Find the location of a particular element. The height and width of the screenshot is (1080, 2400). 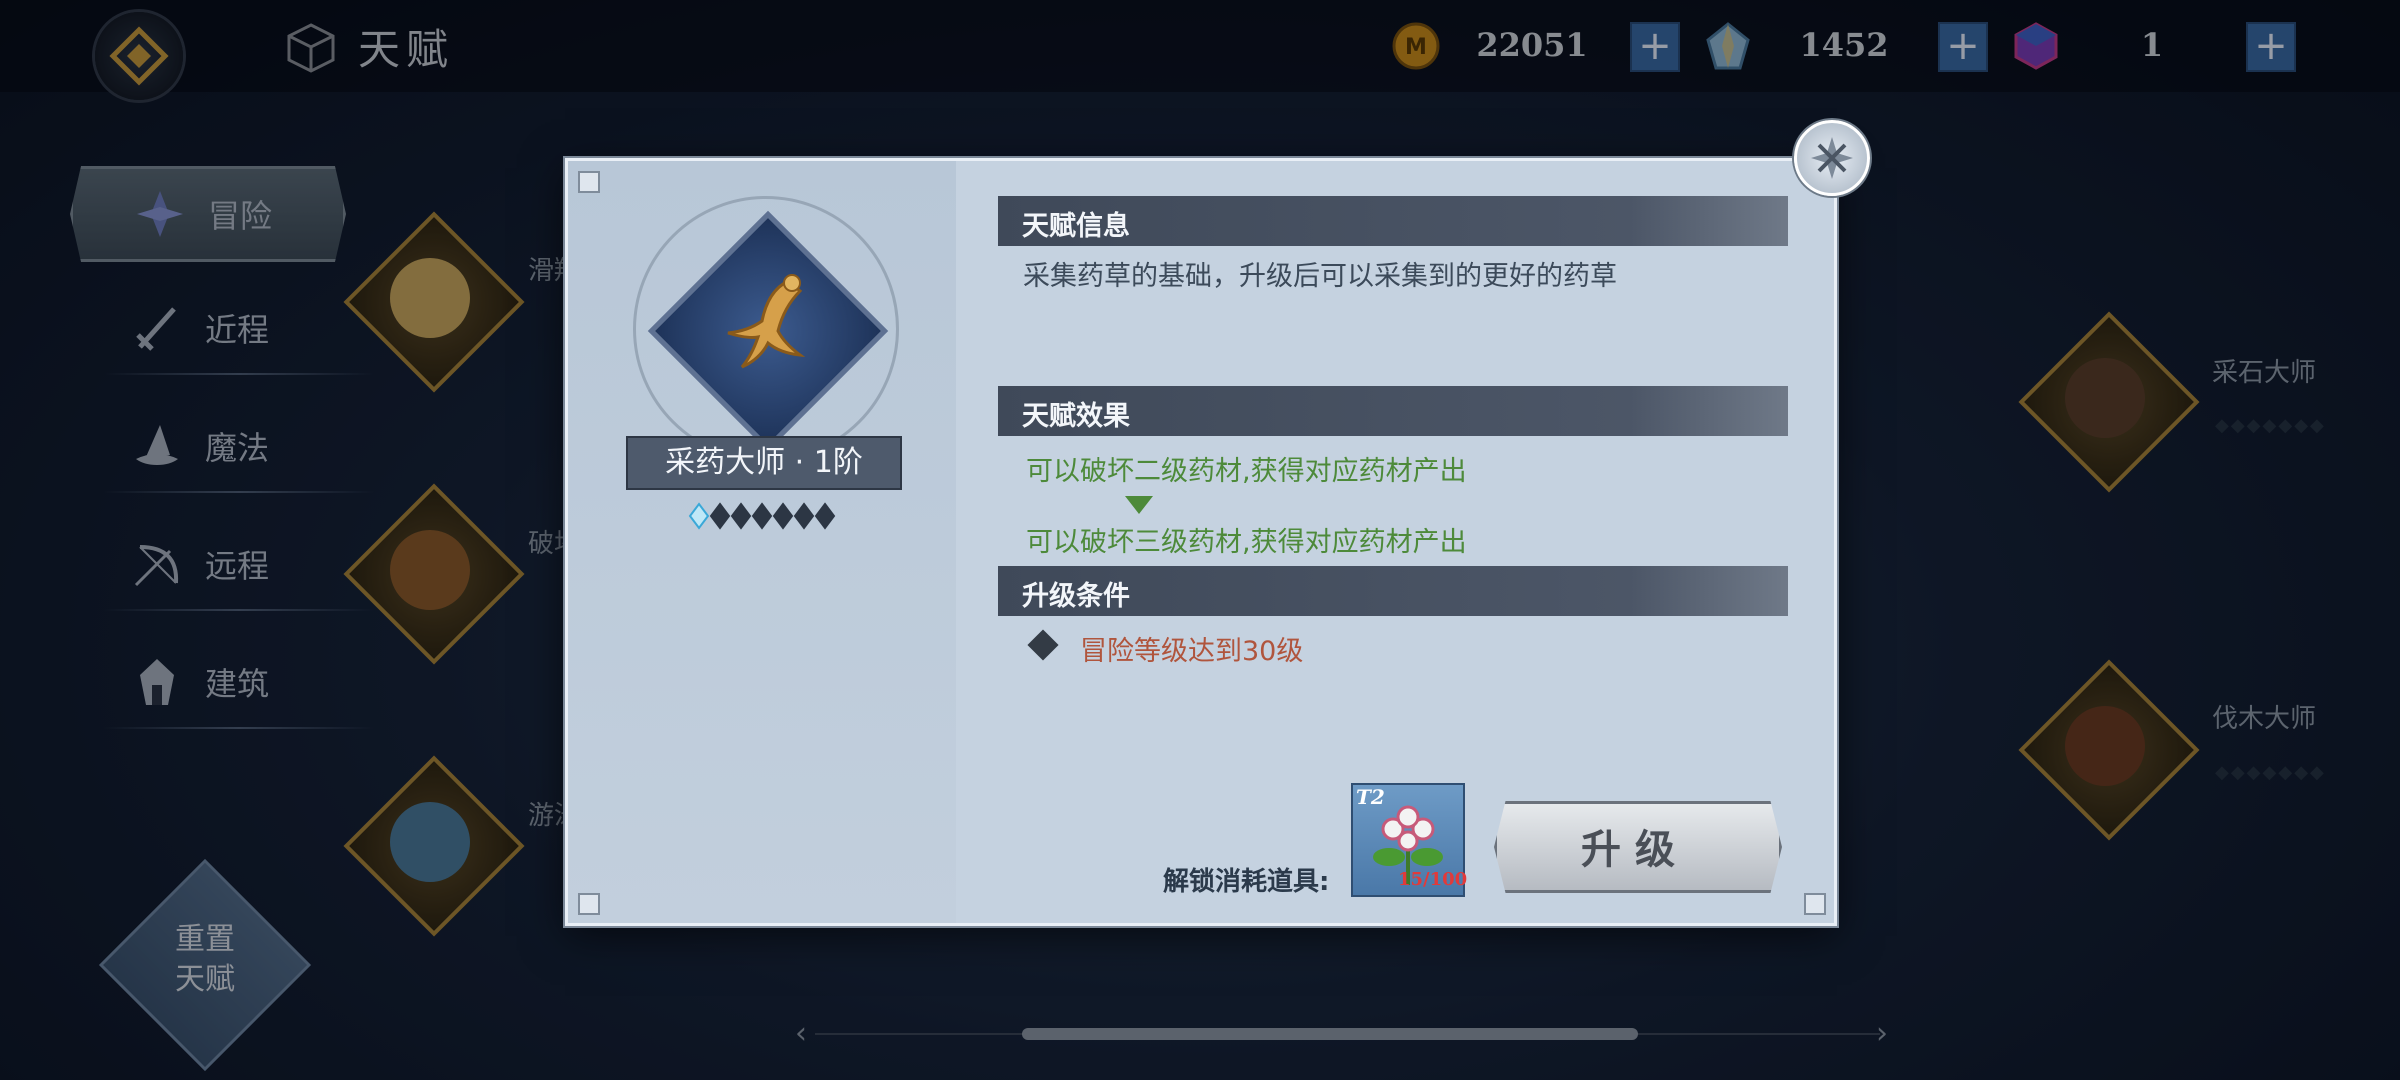

effect-current: 可以破坏二级药材,获得对应药材产出 is located at coordinates (1246, 471).